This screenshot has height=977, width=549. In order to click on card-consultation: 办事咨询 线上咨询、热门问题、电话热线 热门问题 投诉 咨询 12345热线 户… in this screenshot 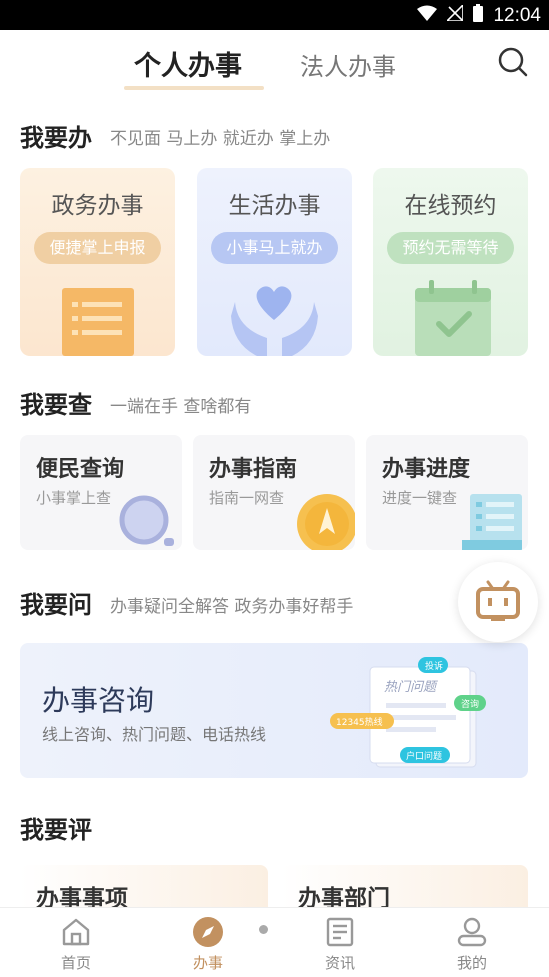, I will do `click(274, 710)`.